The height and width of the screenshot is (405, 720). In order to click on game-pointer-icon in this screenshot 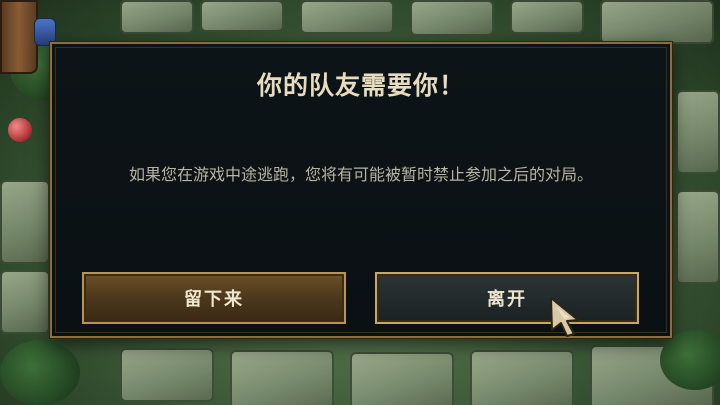, I will do `click(564, 317)`.